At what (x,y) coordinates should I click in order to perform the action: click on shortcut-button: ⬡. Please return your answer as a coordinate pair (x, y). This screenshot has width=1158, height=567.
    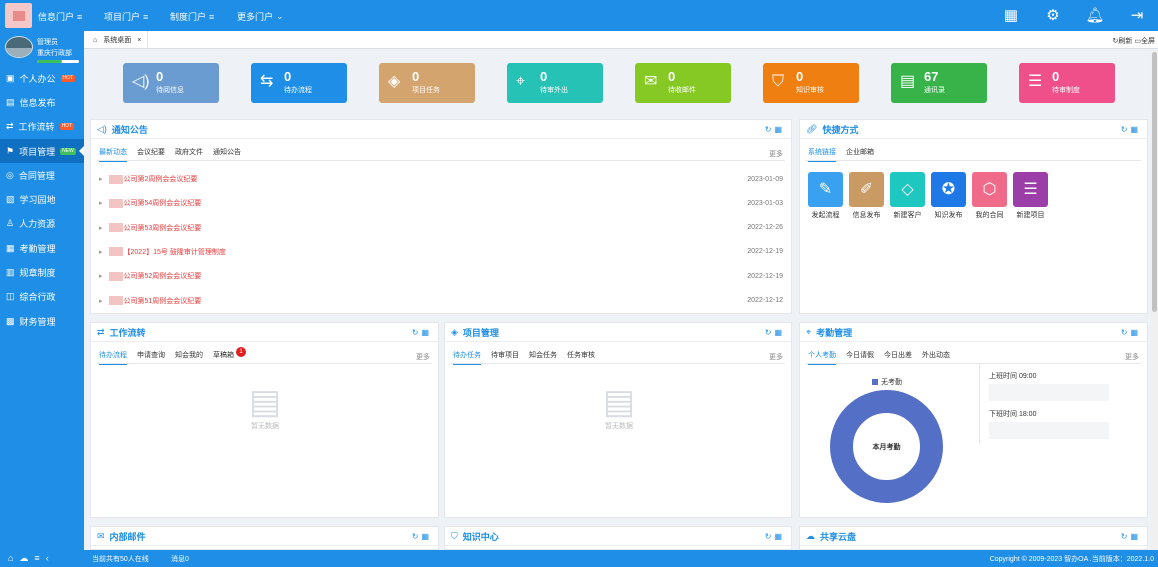
    Looking at the image, I should click on (989, 189).